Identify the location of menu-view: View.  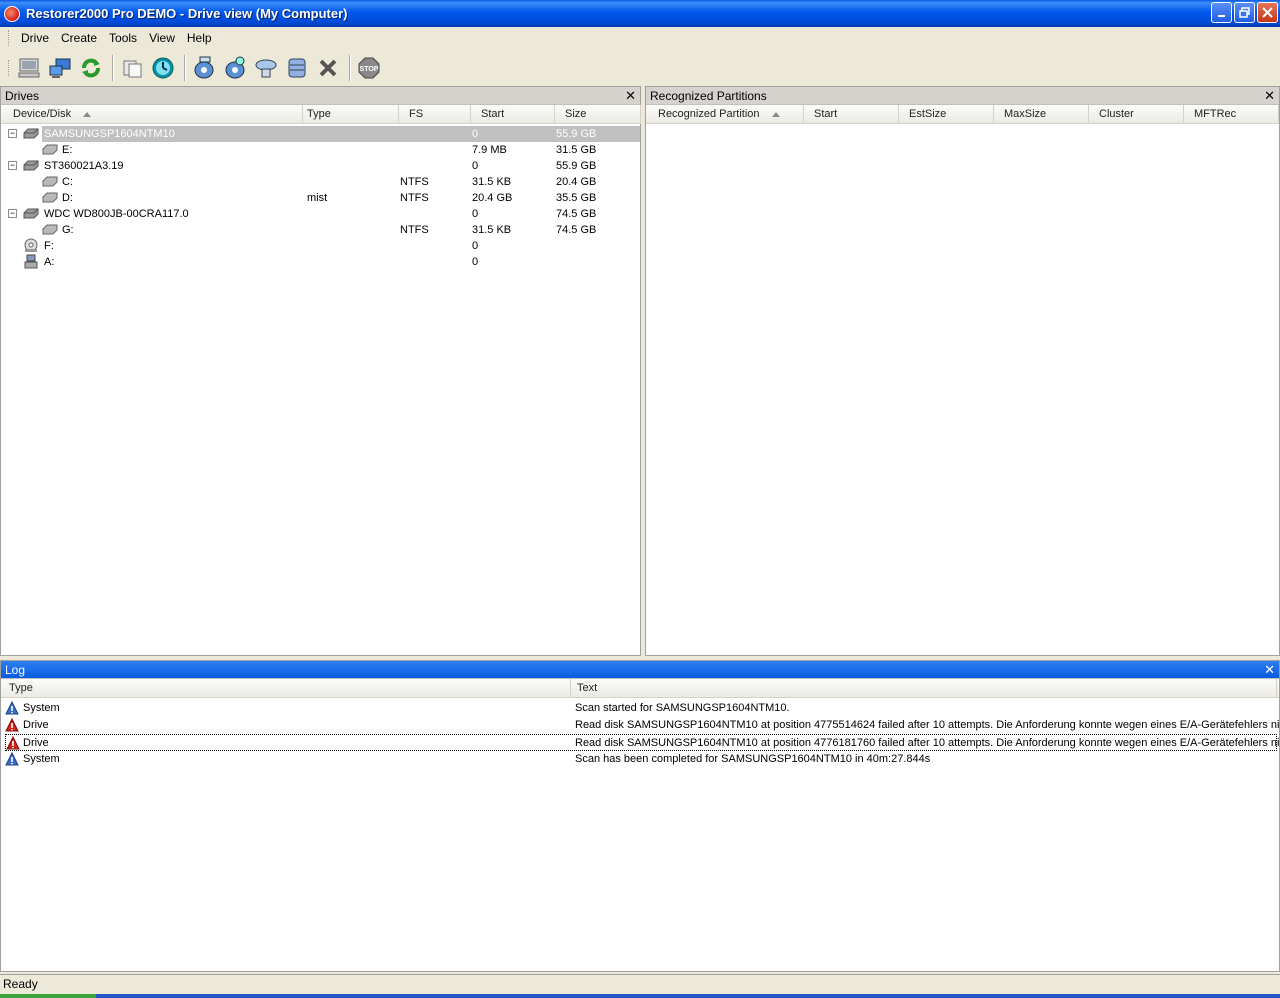
(162, 38).